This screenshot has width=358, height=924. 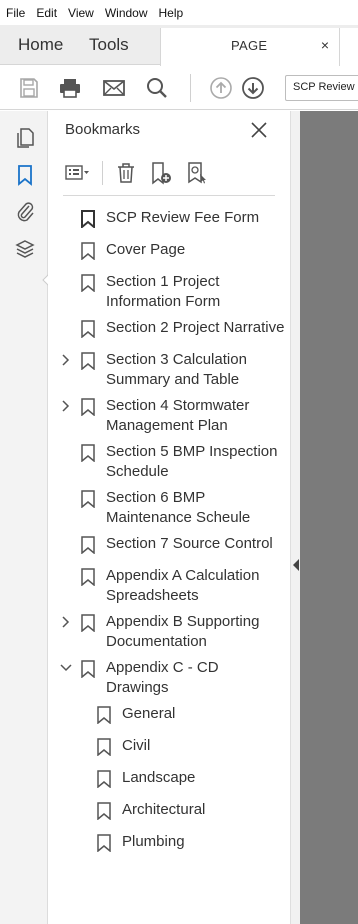 I want to click on tab-document: PAGE ×, so click(x=250, y=47).